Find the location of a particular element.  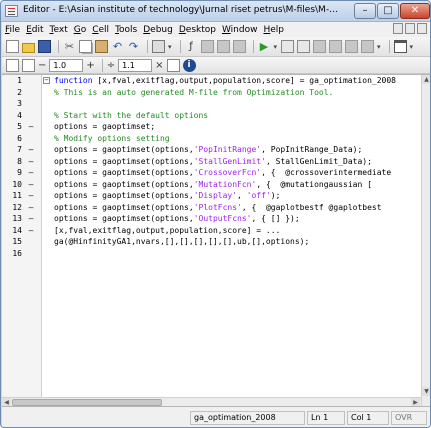

menu-text: Text is located at coordinates (59, 30).